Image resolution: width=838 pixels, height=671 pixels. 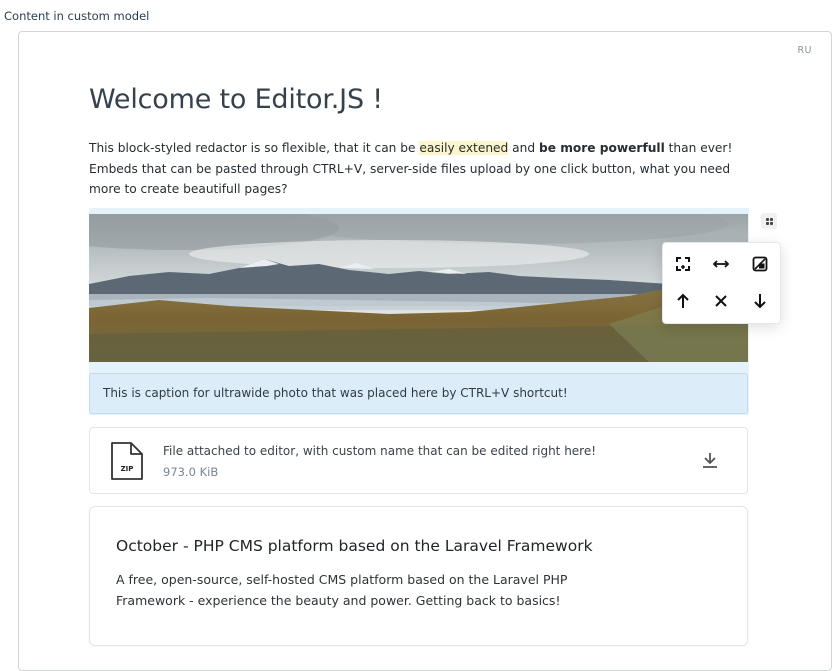 What do you see at coordinates (710, 462) in the screenshot?
I see `download-icon` at bounding box center [710, 462].